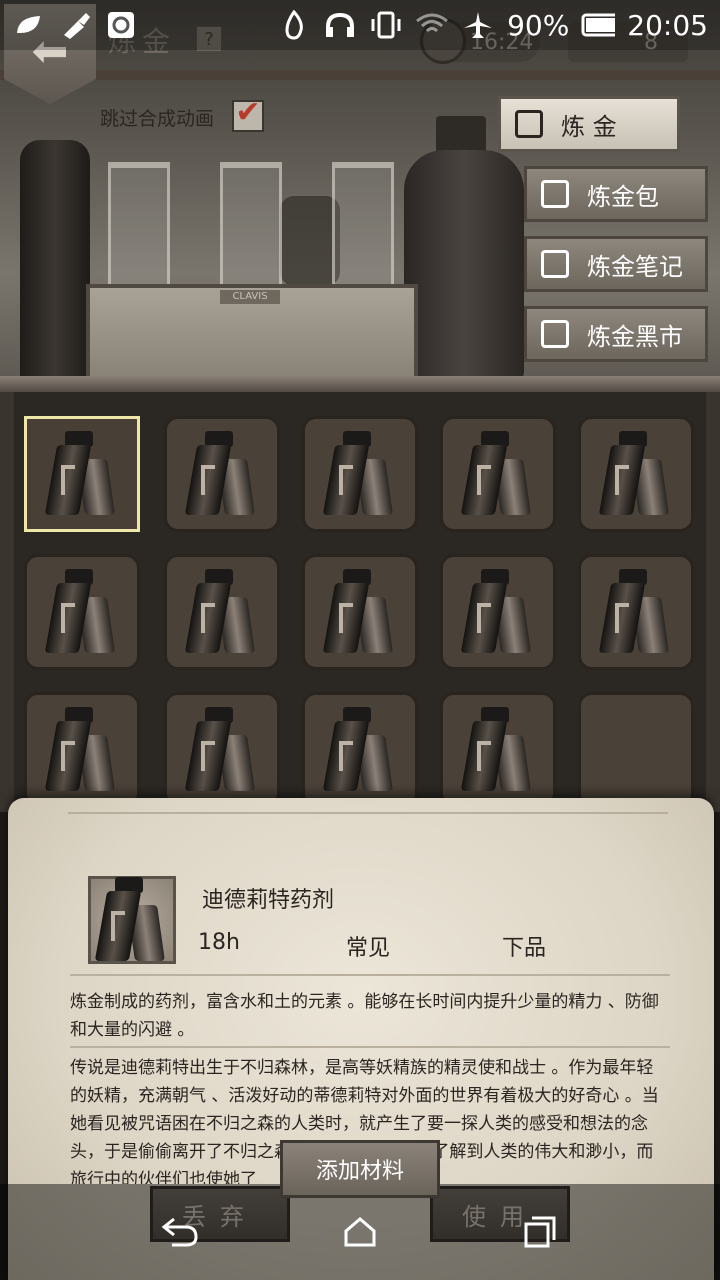 This screenshot has height=1280, width=720. I want to click on wifi-icon, so click(432, 25).